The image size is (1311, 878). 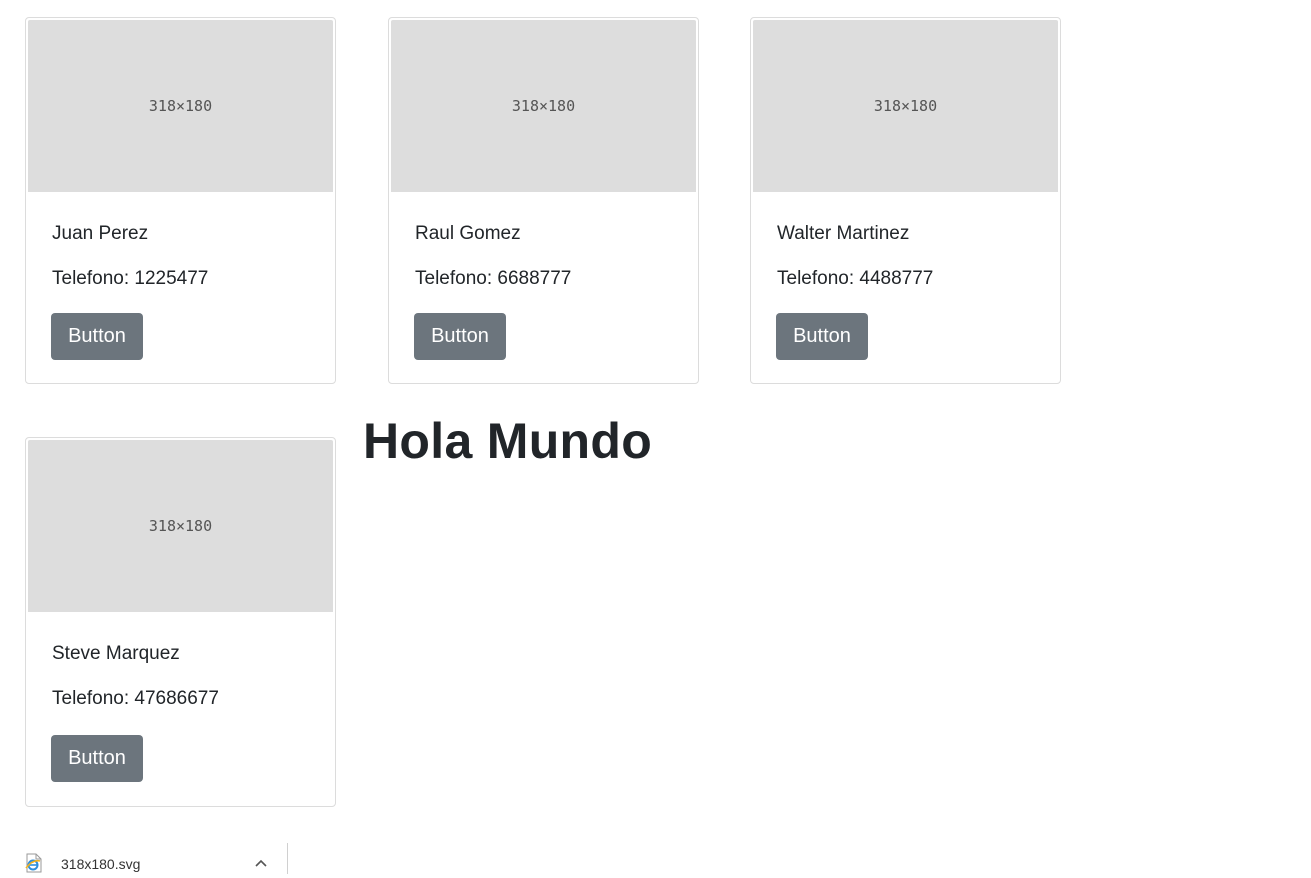 I want to click on card-name: Raul Gomez, so click(x=468, y=233).